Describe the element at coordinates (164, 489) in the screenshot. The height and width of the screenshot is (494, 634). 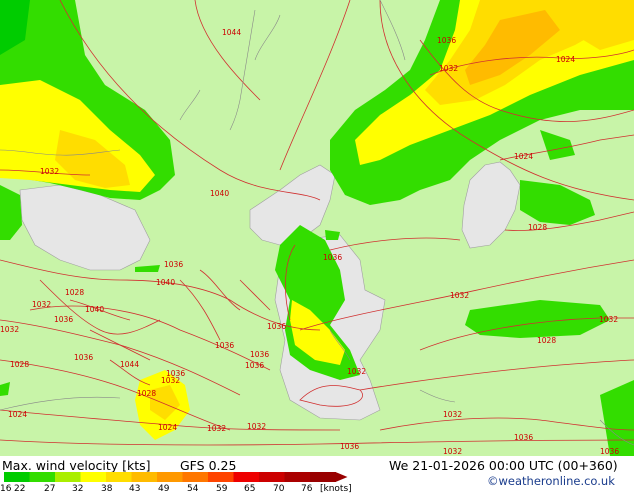
I see `scale-tick: 49` at that location.